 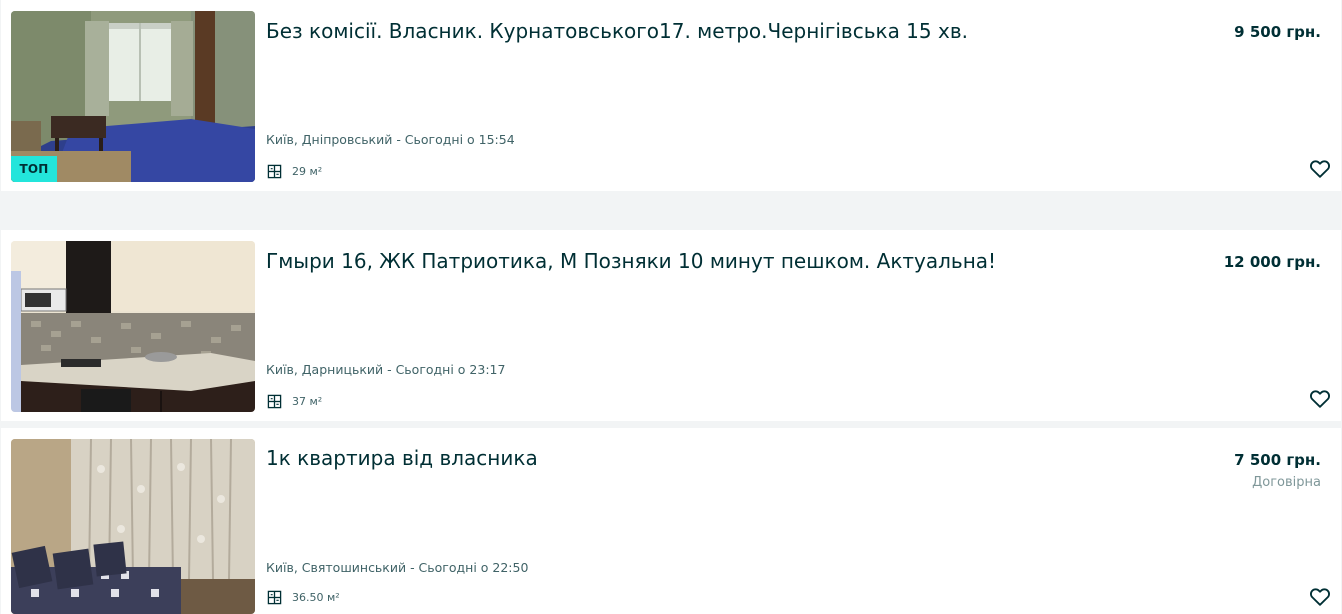 What do you see at coordinates (1286, 482) in the screenshot?
I see `negotiable-label: Договірна` at bounding box center [1286, 482].